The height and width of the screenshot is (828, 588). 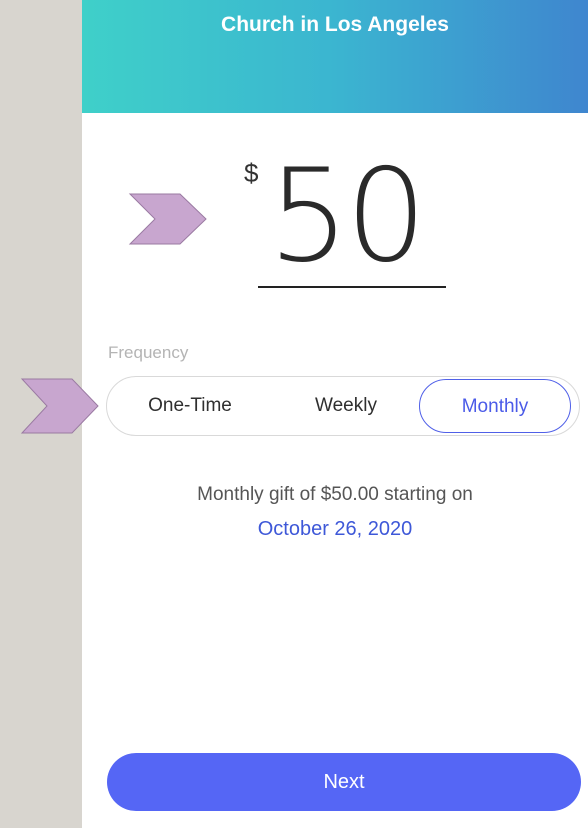 I want to click on frequency-selector: One-Time Weekly Monthly, so click(x=343, y=406).